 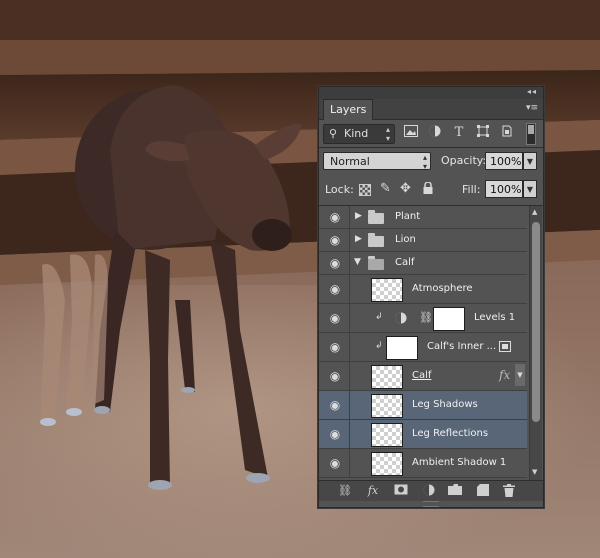 I want to click on opacity-input: 100%, so click(x=504, y=161).